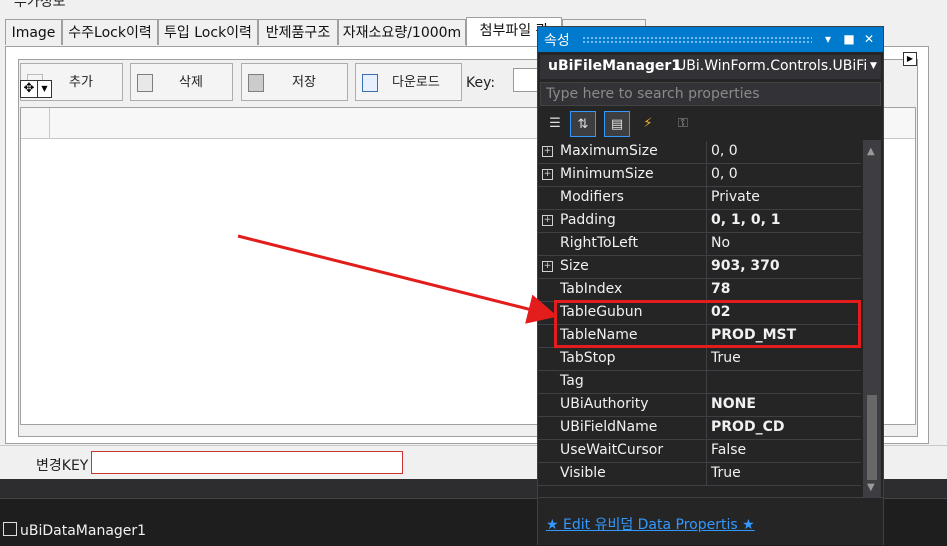  I want to click on property-row: Modifiers Private, so click(699, 198).